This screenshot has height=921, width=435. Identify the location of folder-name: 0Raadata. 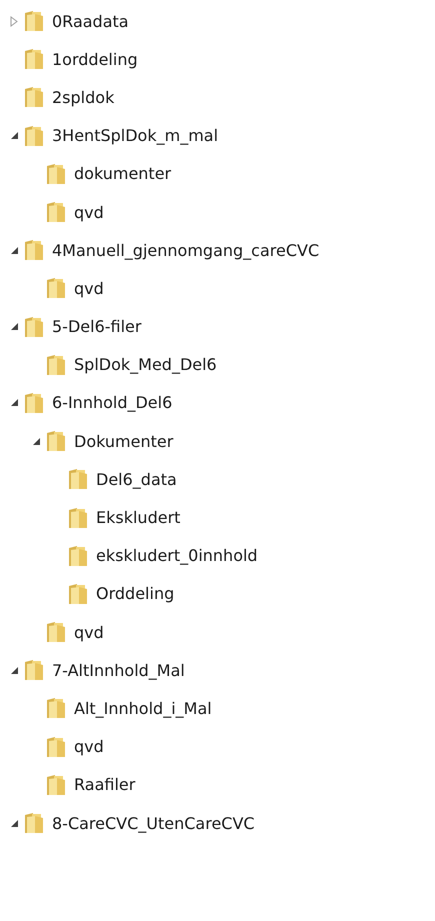
(90, 21).